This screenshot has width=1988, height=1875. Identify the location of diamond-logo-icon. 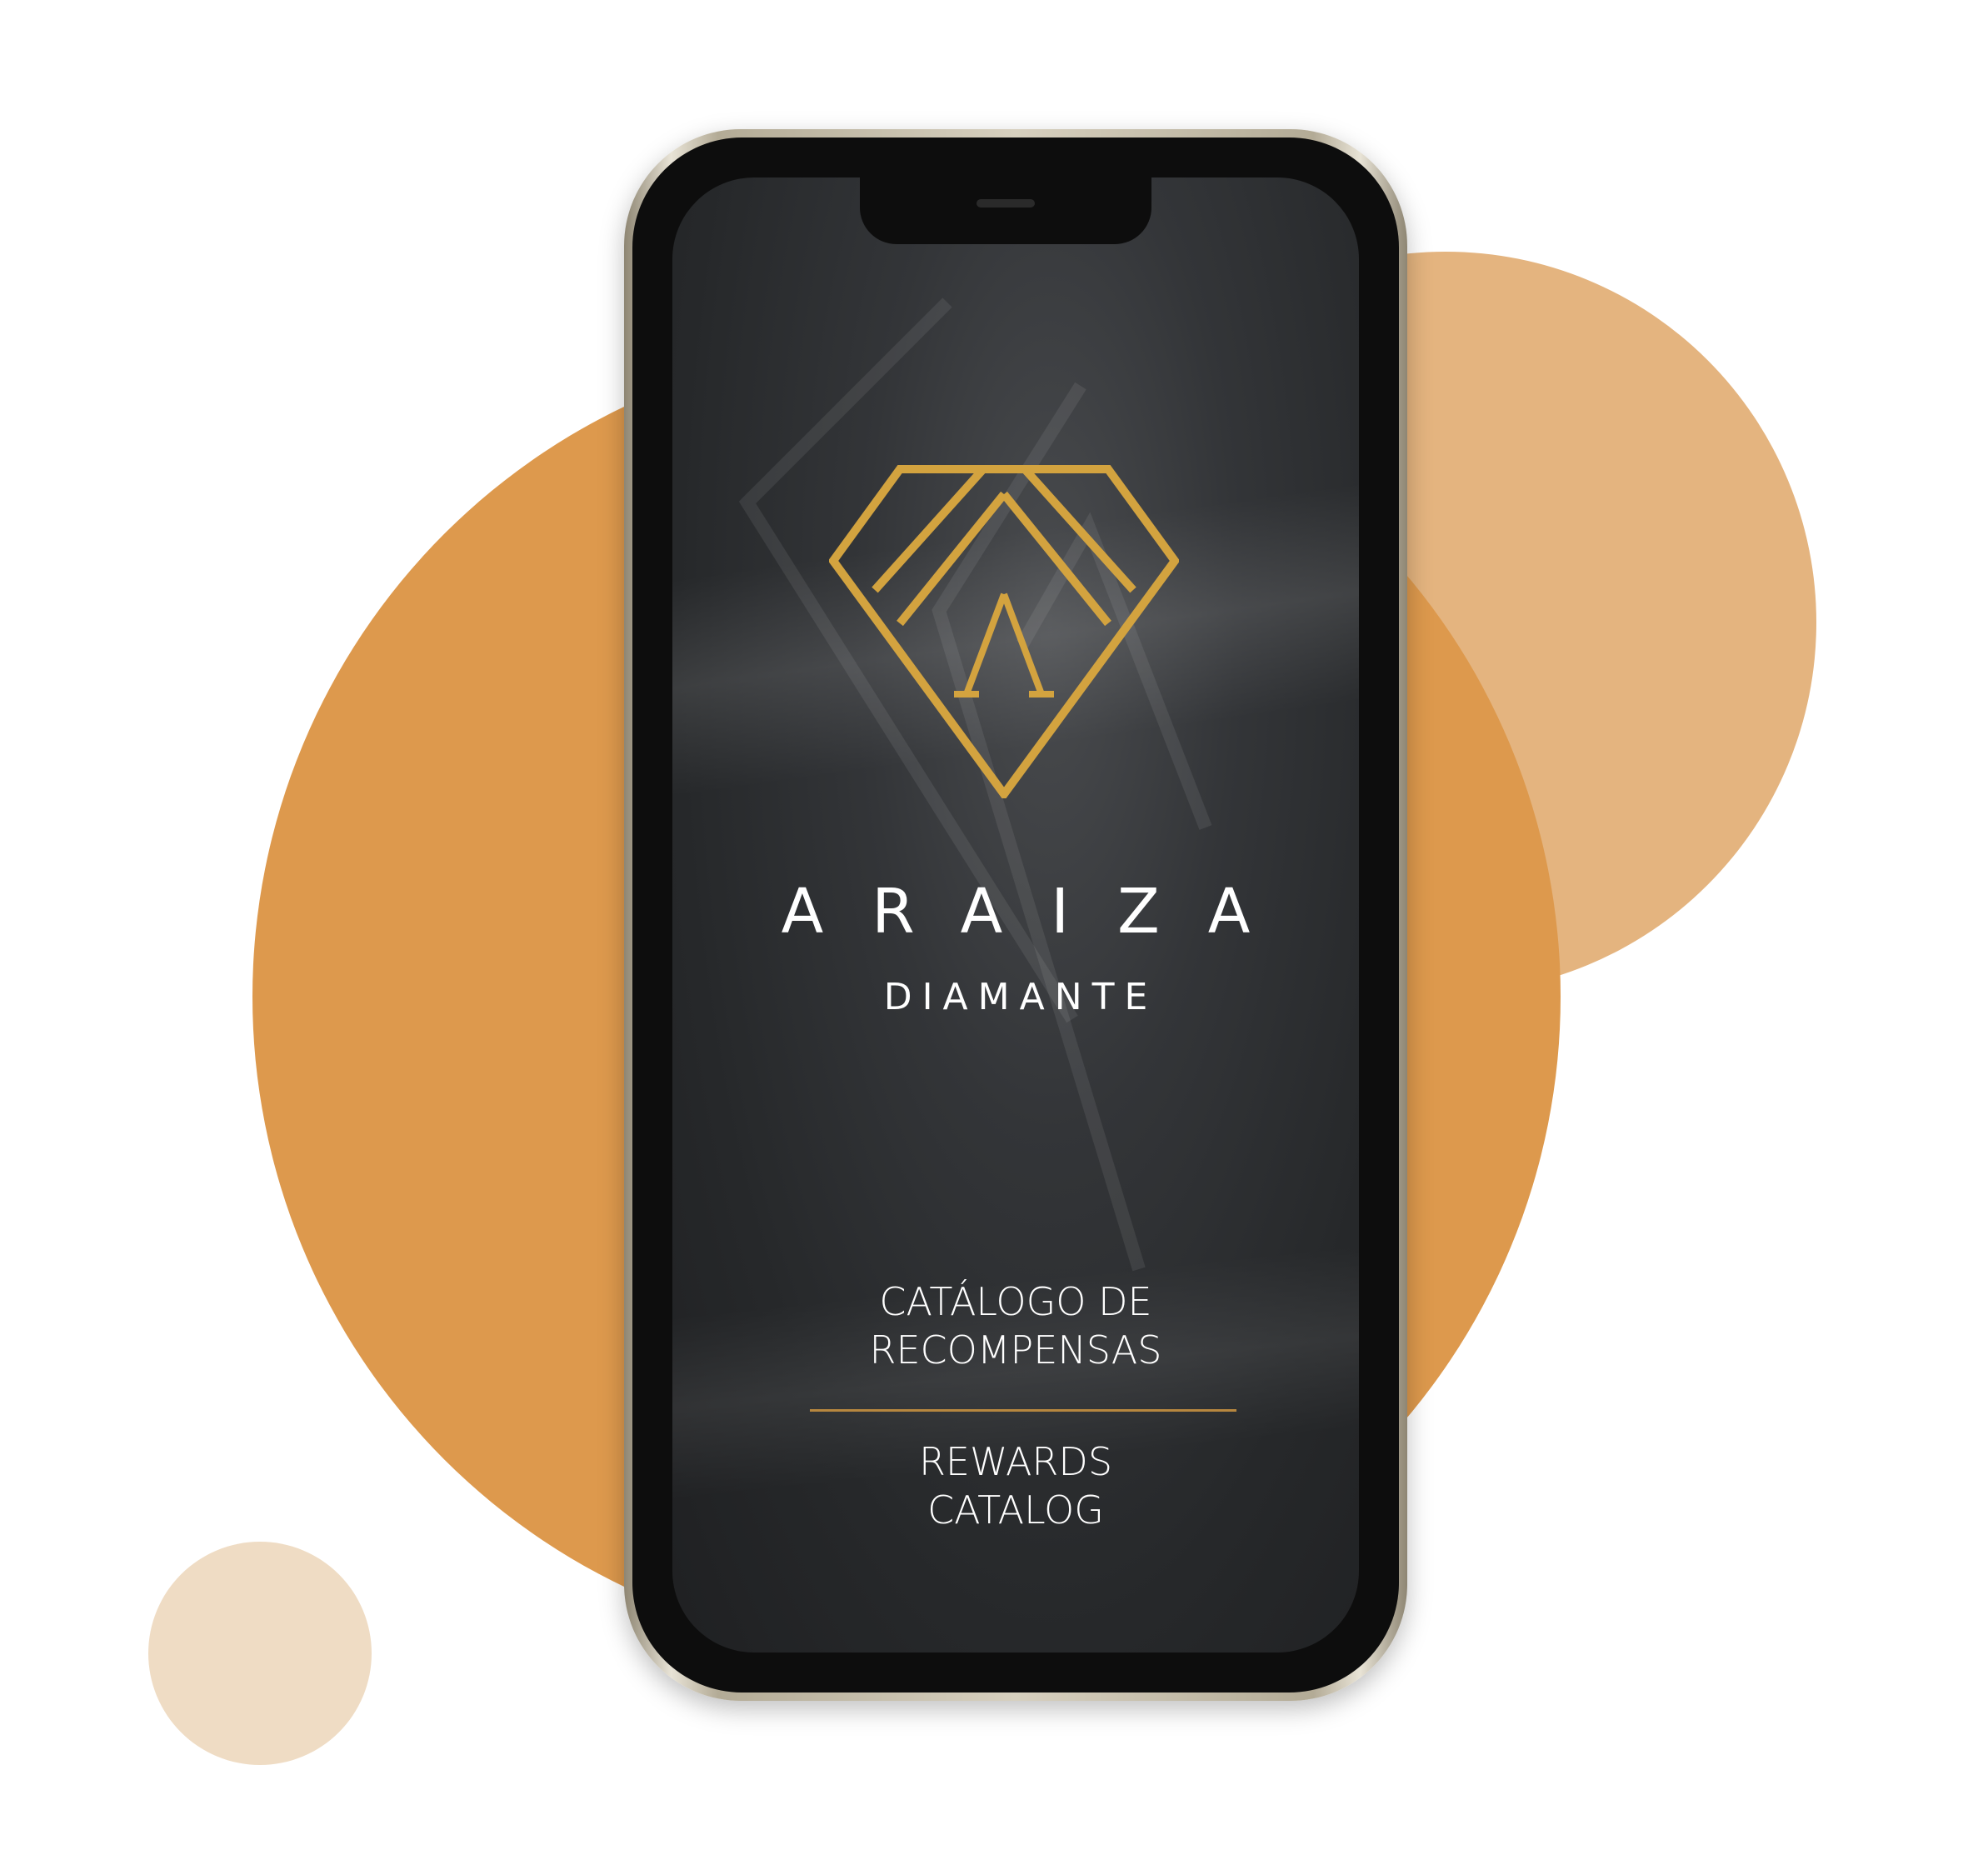
(1004, 631).